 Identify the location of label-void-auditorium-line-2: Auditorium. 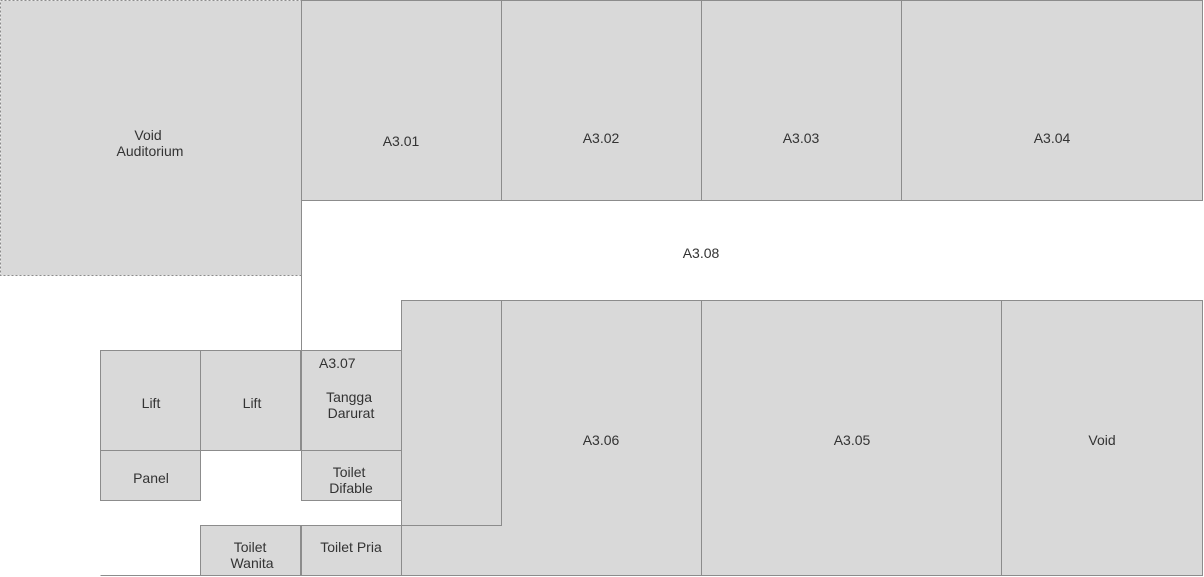
(150, 151).